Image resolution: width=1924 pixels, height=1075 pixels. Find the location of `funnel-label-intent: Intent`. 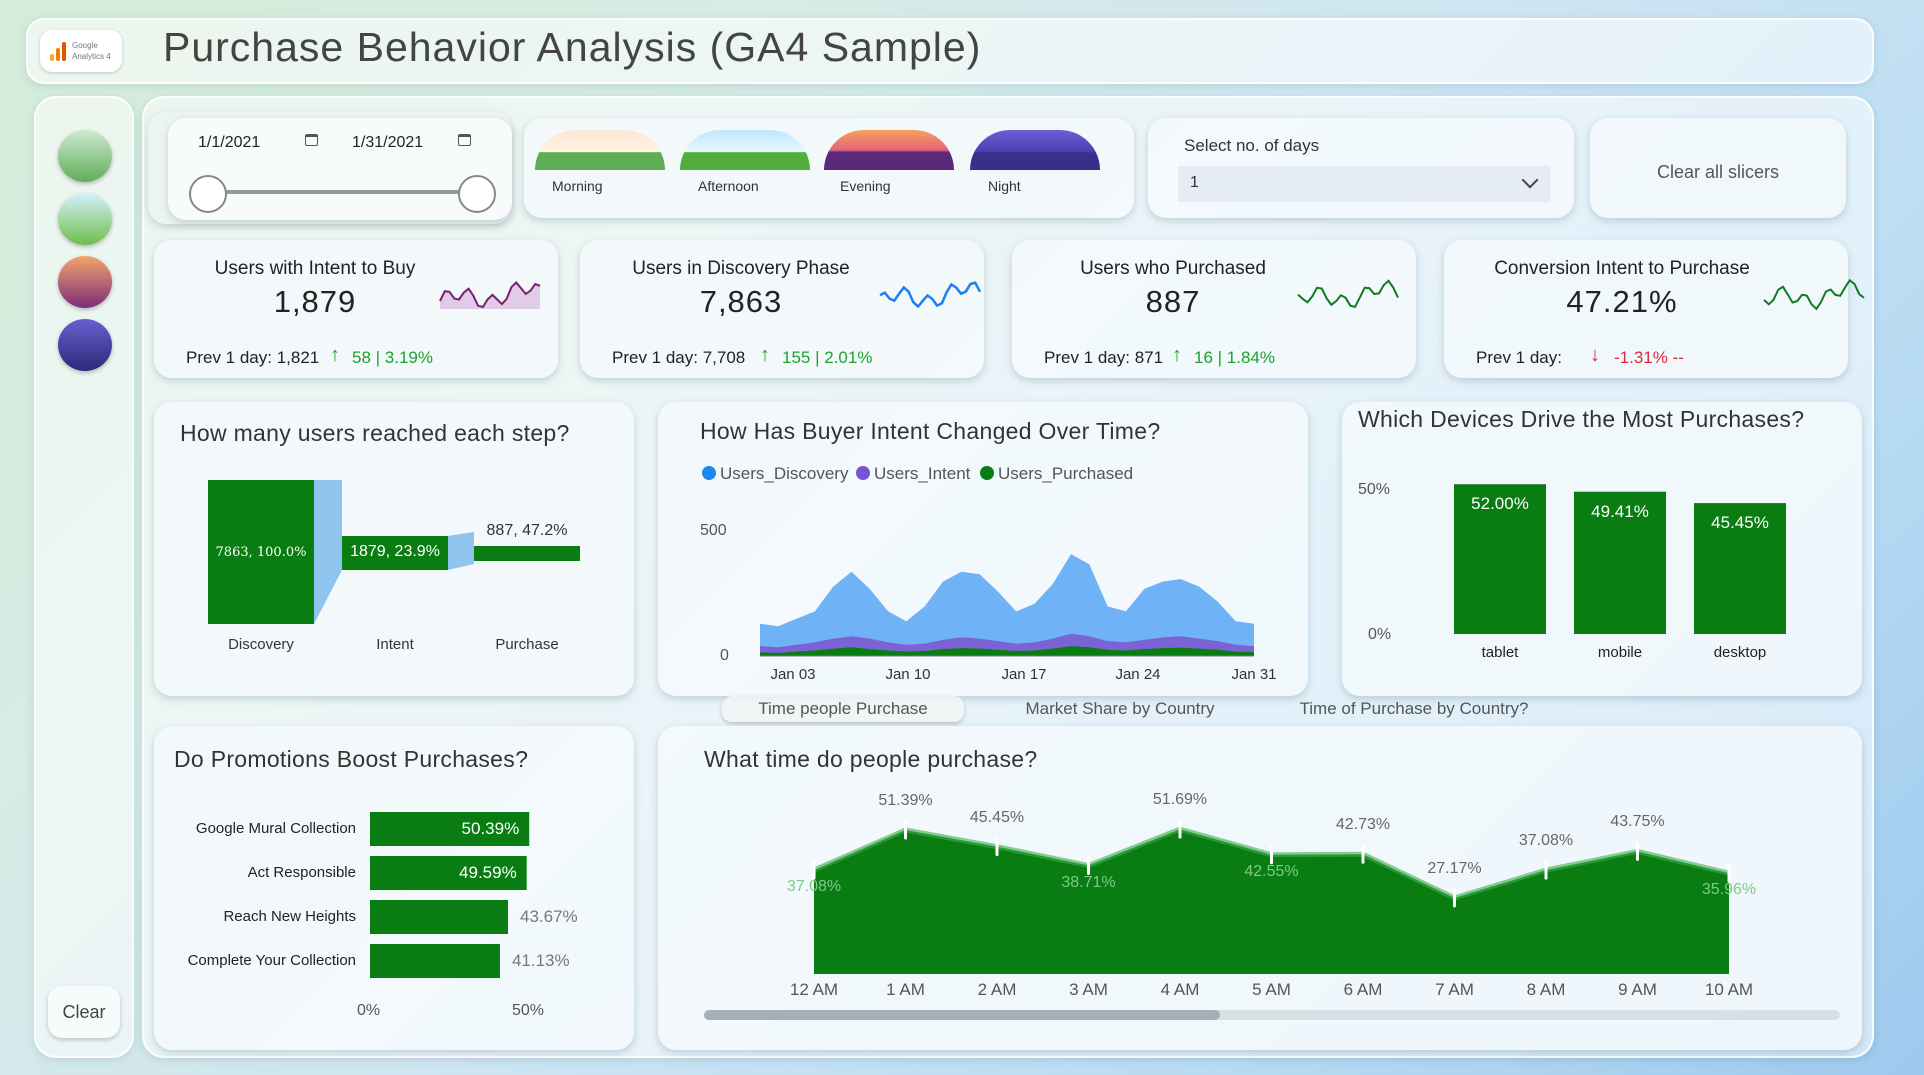

funnel-label-intent: Intent is located at coordinates (395, 644).